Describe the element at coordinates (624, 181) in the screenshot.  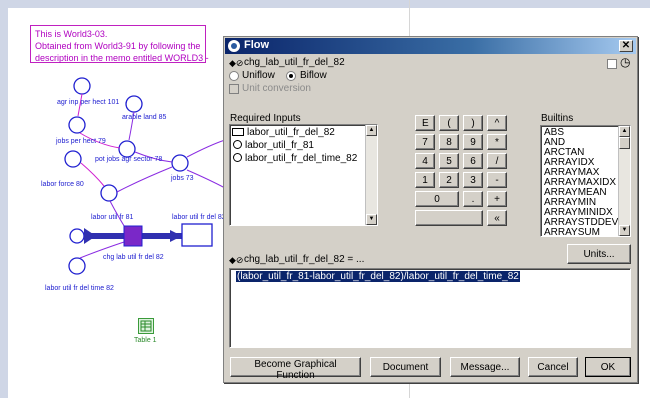
I see `builtins-scrollbar: ▲ ▼` at that location.